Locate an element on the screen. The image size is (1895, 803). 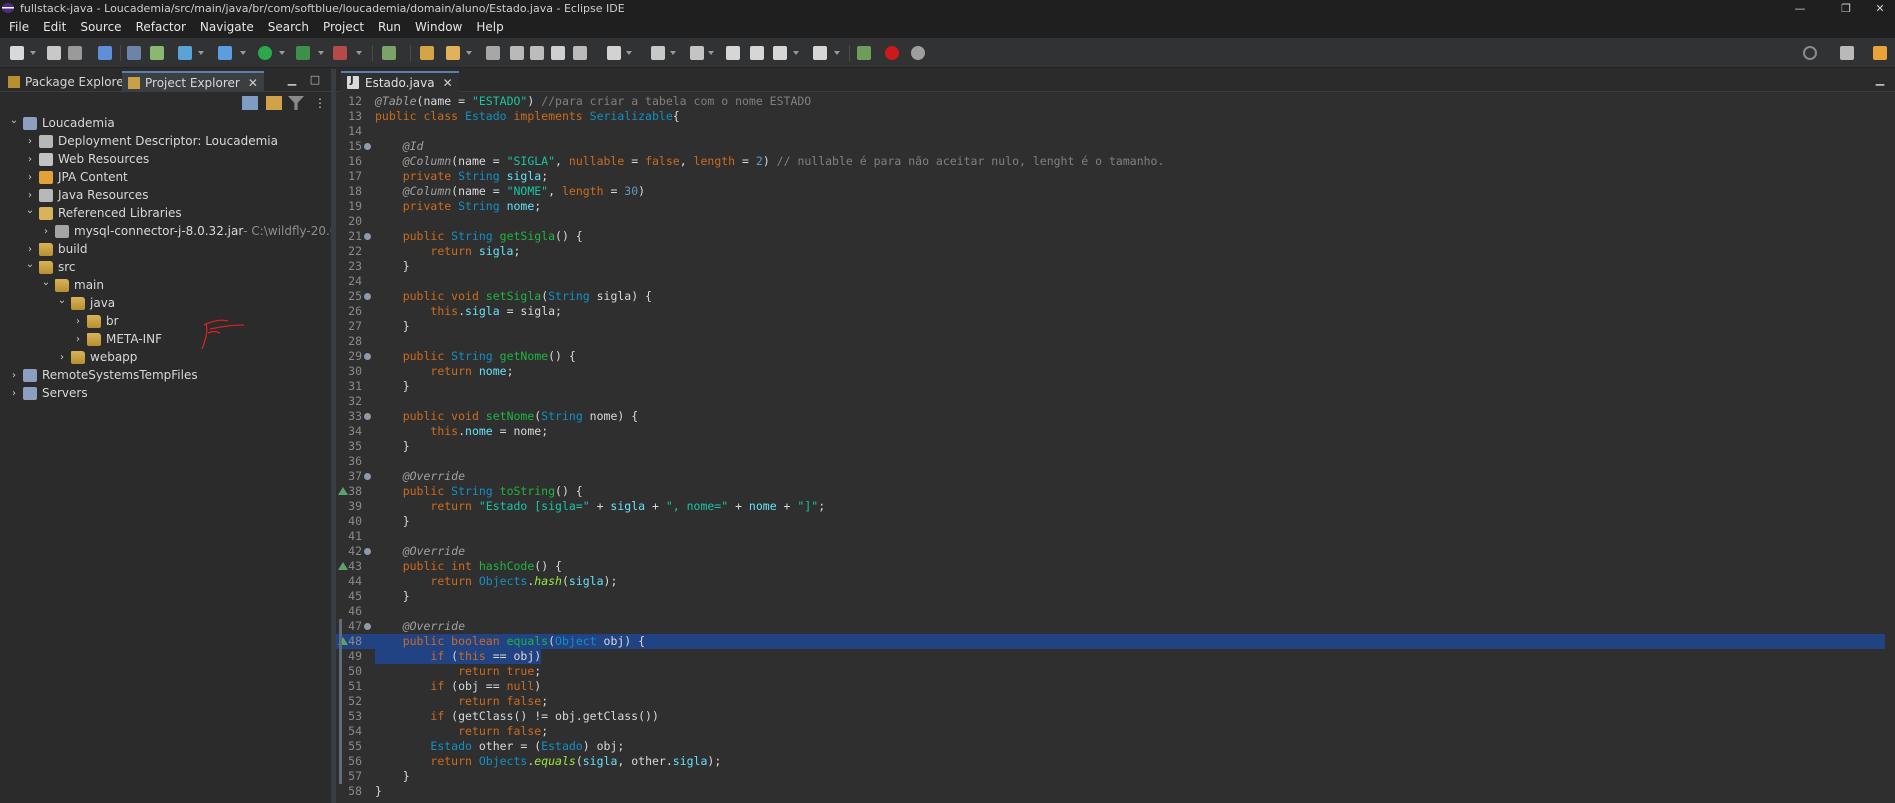
code-line: 41 is located at coordinates (1110, 536).